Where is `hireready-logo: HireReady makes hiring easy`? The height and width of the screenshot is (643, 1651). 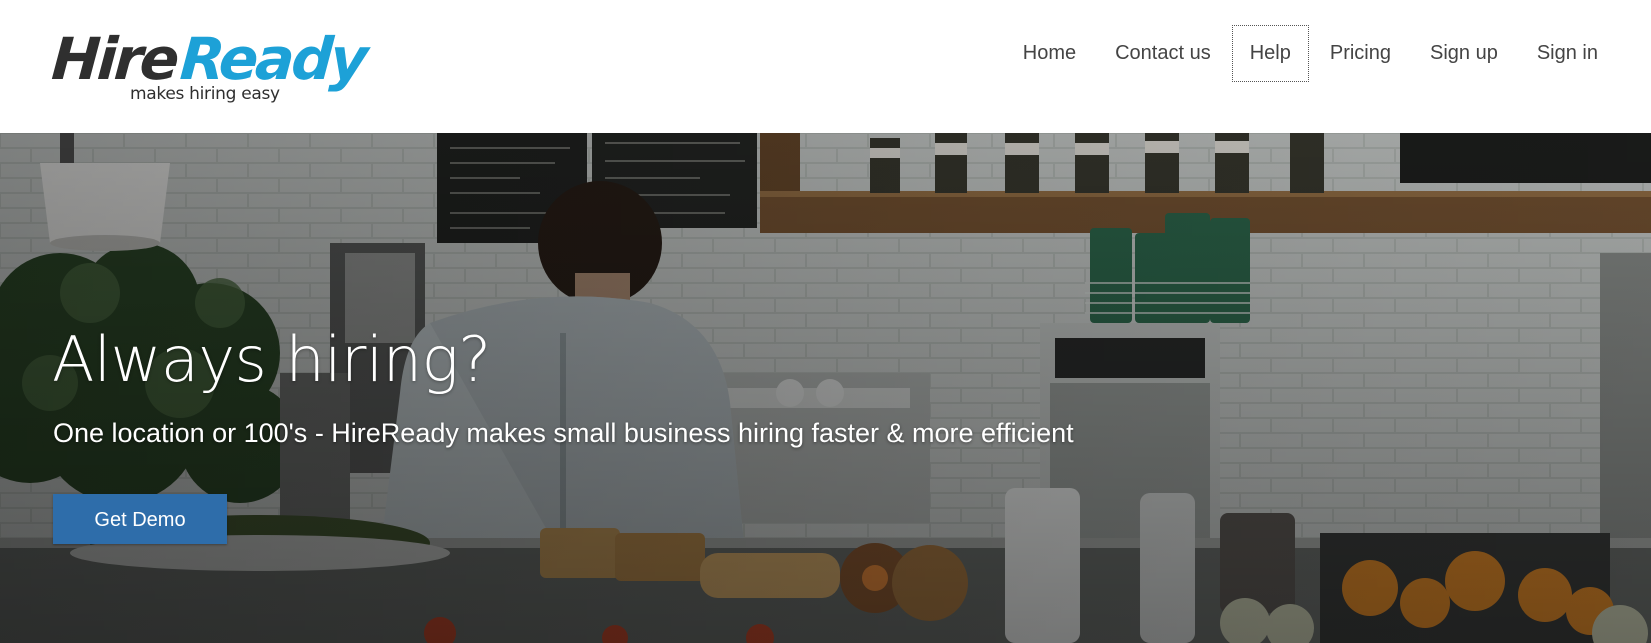 hireready-logo: HireReady makes hiring easy is located at coordinates (209, 67).